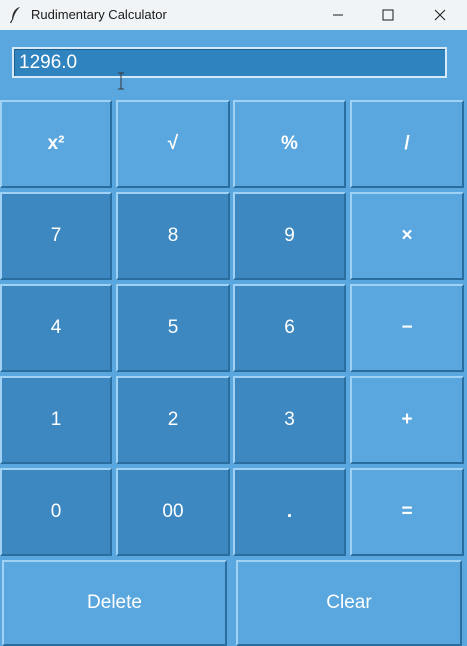  I want to click on divide-button: /, so click(407, 144).